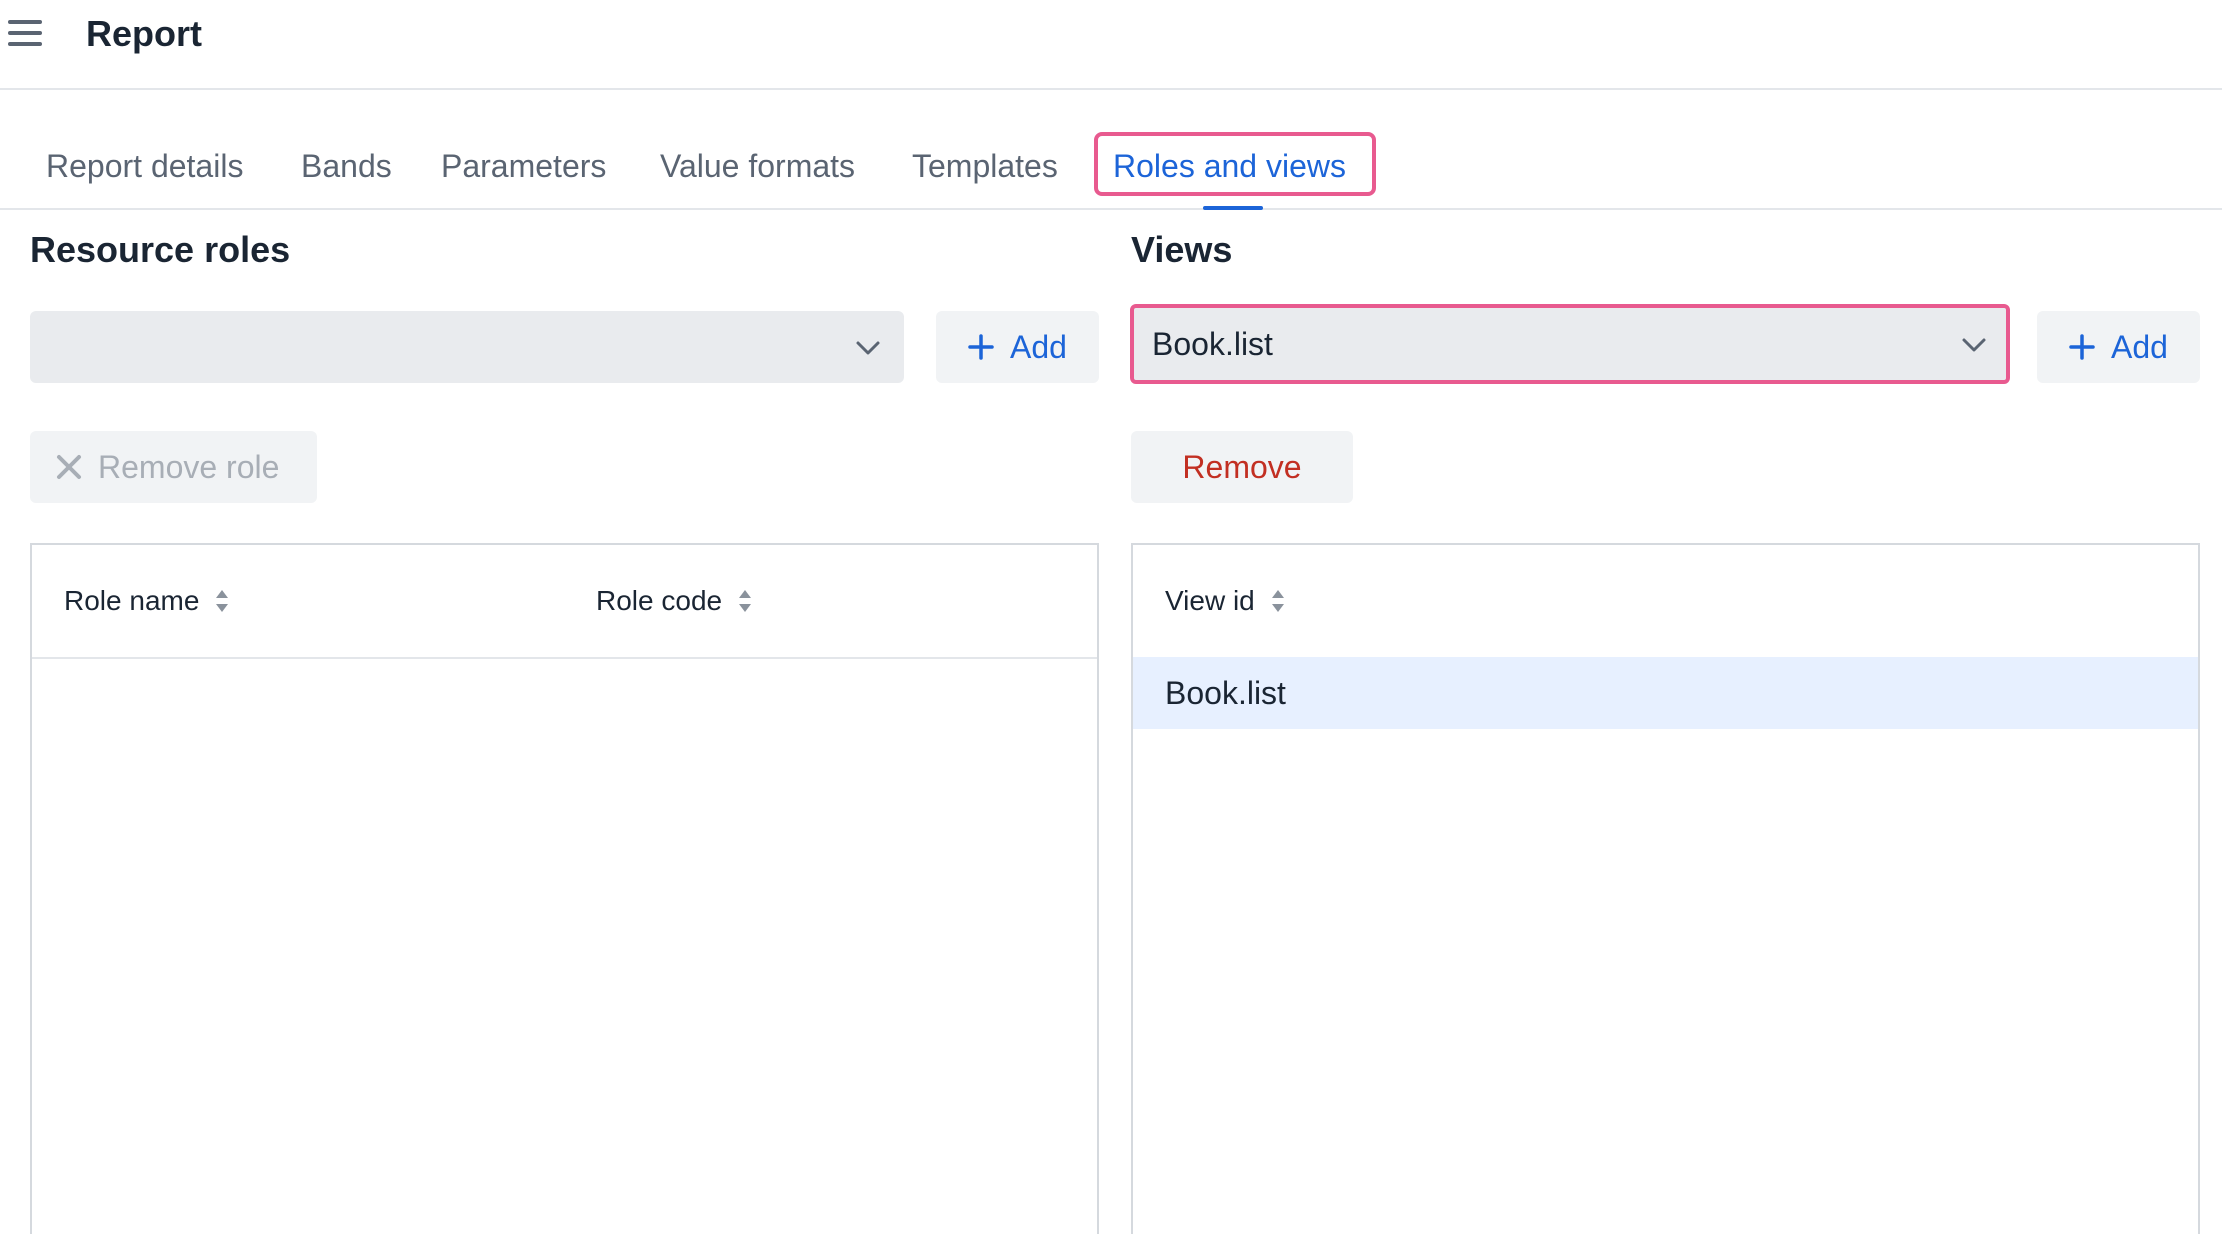 Image resolution: width=2222 pixels, height=1234 pixels. I want to click on view-id-header-label: View id, so click(1210, 600).